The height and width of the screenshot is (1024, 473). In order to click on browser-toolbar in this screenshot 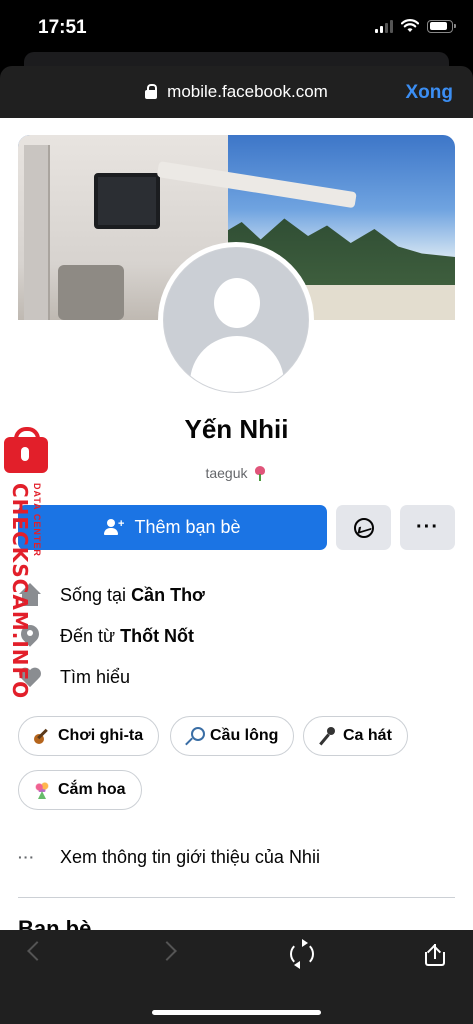, I will do `click(236, 977)`.